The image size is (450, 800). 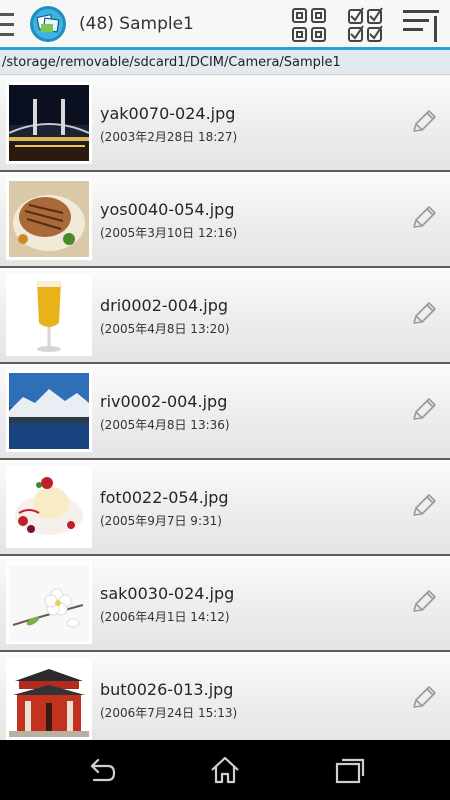 I want to click on list-item: but0026-013.jpg (2006年7月24日 15:13), so click(x=225, y=696).